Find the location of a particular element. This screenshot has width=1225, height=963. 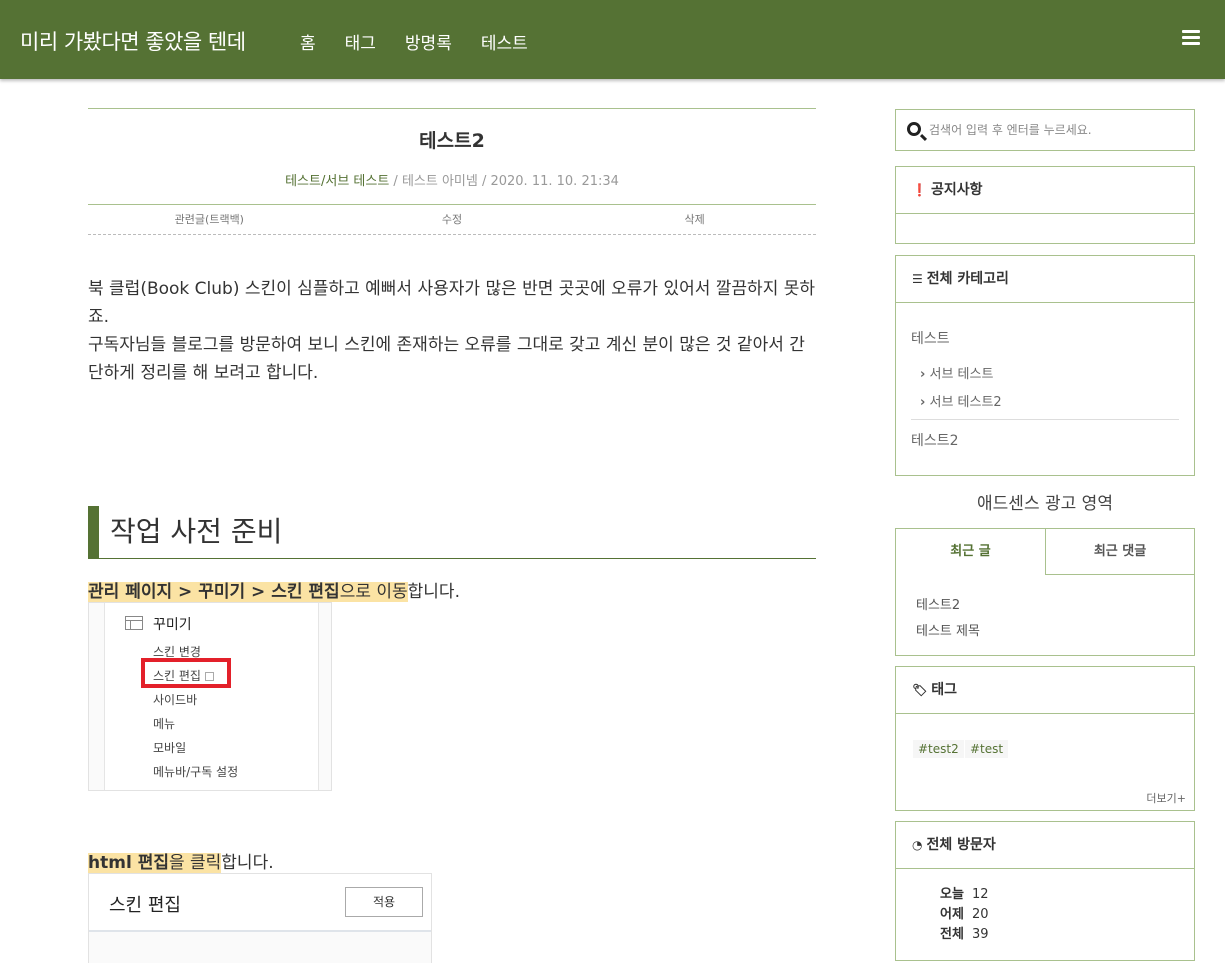

exclamation-icon: ❗ is located at coordinates (919, 190).